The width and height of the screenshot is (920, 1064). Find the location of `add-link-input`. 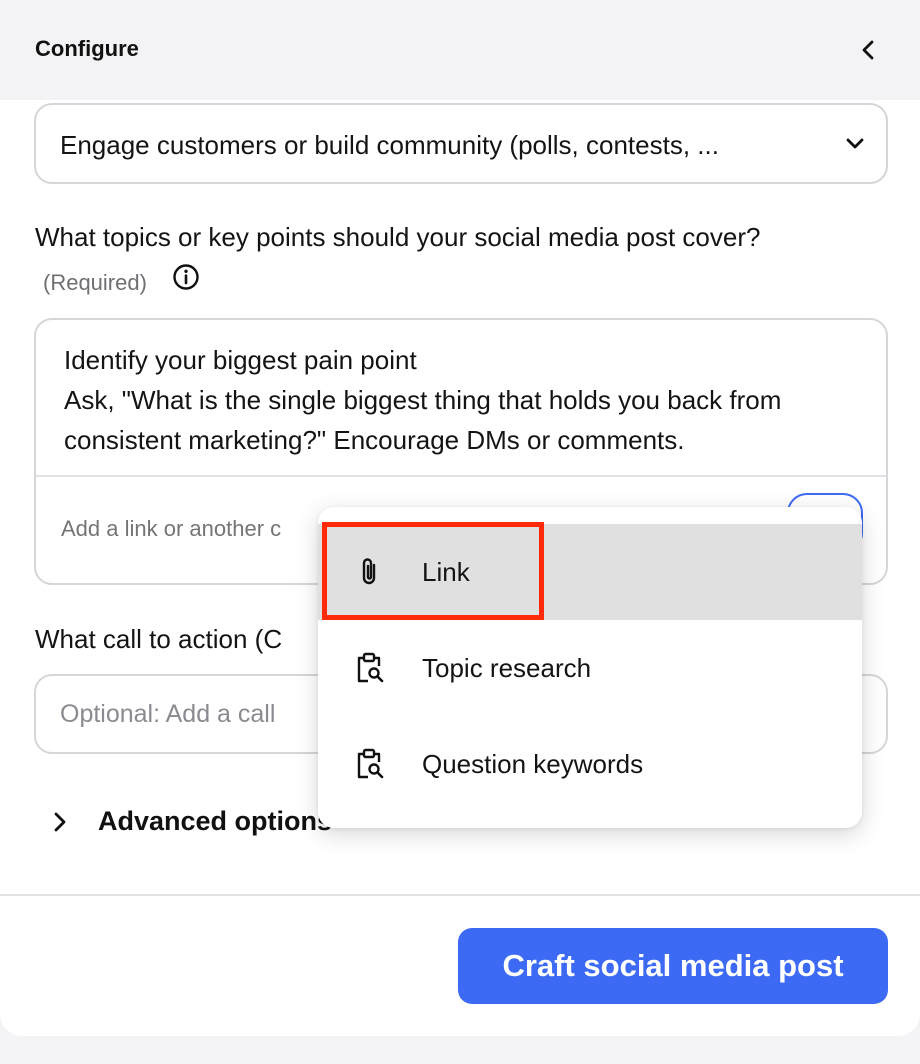

add-link-input is located at coordinates (211, 529).